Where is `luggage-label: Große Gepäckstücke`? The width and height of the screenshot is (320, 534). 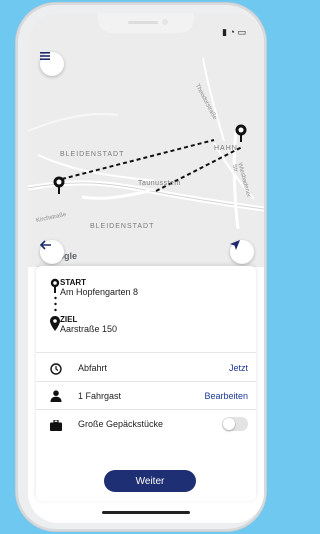
luggage-label: Große Gepäckstücke is located at coordinates (121, 424).